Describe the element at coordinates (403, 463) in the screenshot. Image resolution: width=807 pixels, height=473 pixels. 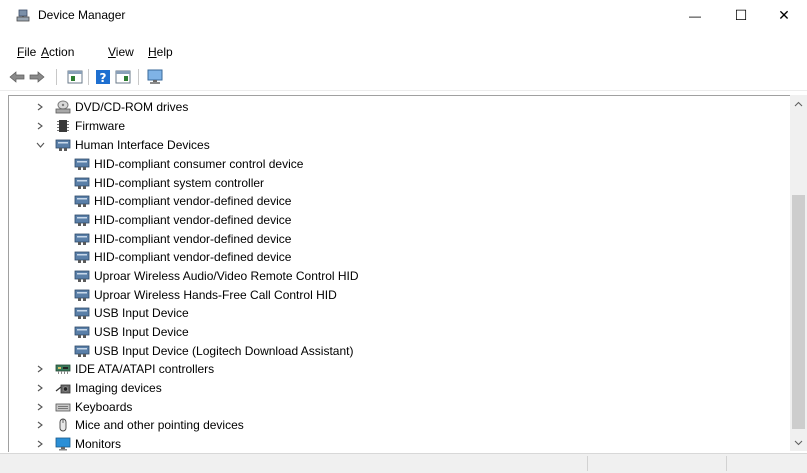
I see `status-bar` at that location.